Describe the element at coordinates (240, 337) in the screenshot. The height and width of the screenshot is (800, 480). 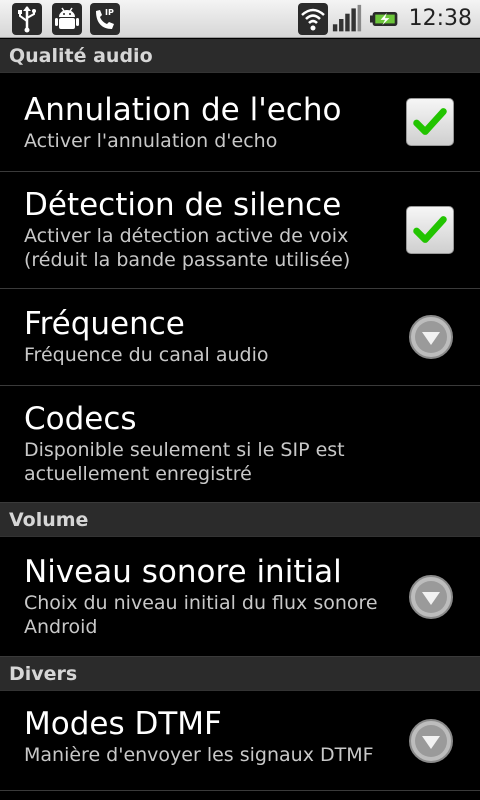
I see `pref-frequency: Fréquence Fréquence du canal audio` at that location.